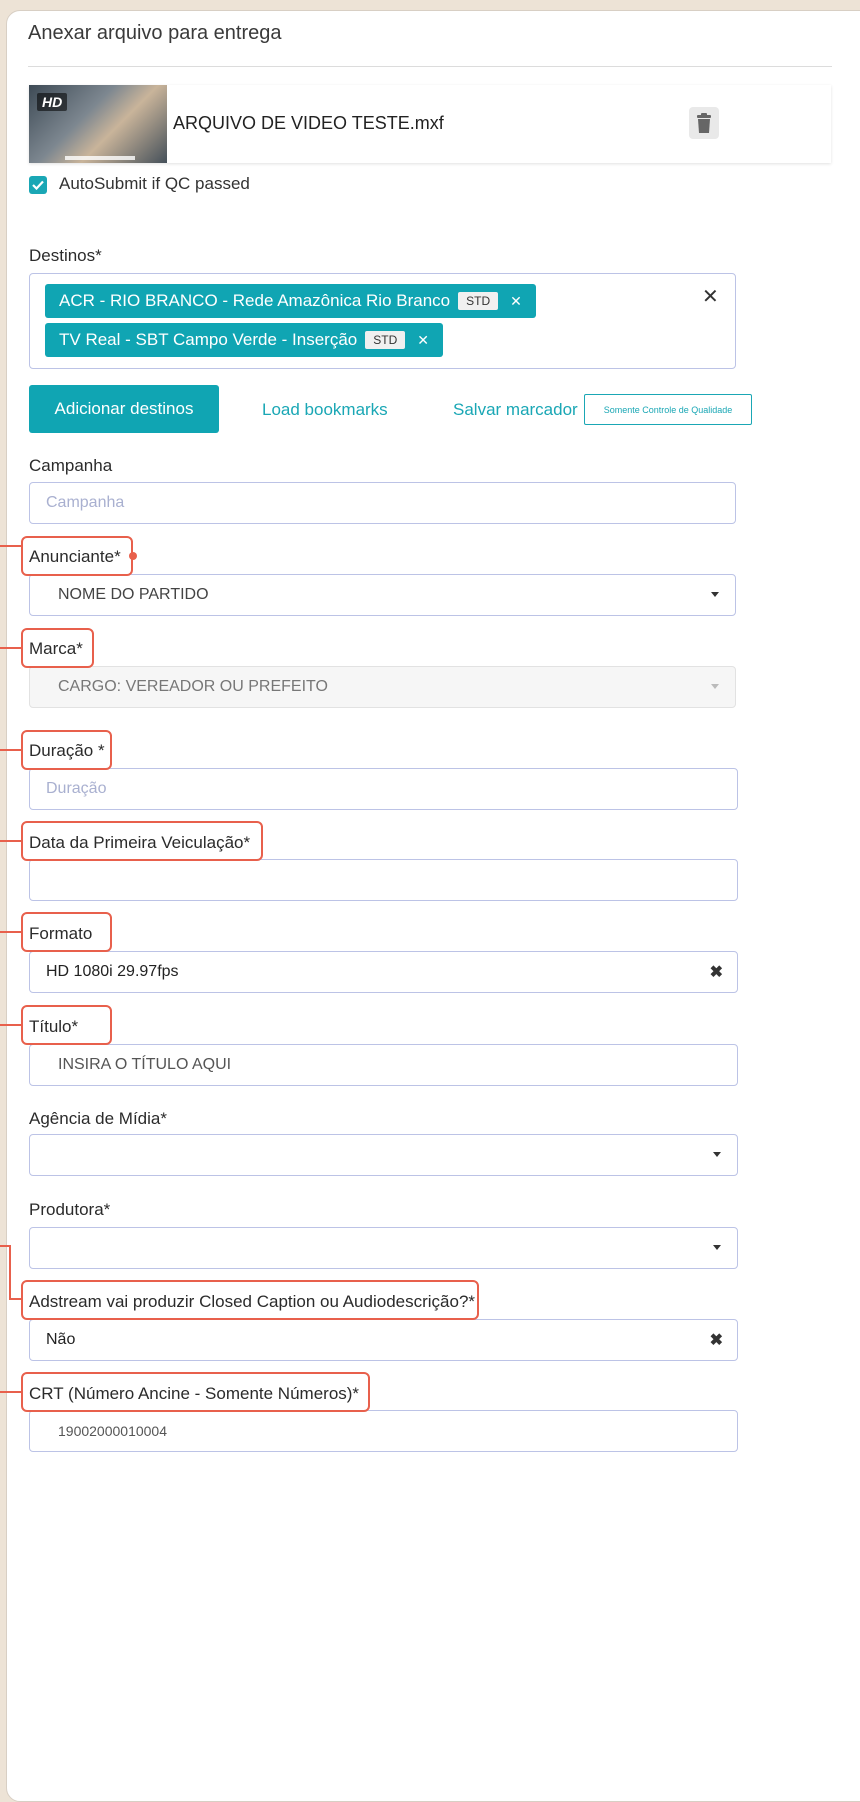 This screenshot has height=1802, width=860. Describe the element at coordinates (668, 409) in the screenshot. I see `qc-only-button: Somente Controle de Qualidade` at that location.